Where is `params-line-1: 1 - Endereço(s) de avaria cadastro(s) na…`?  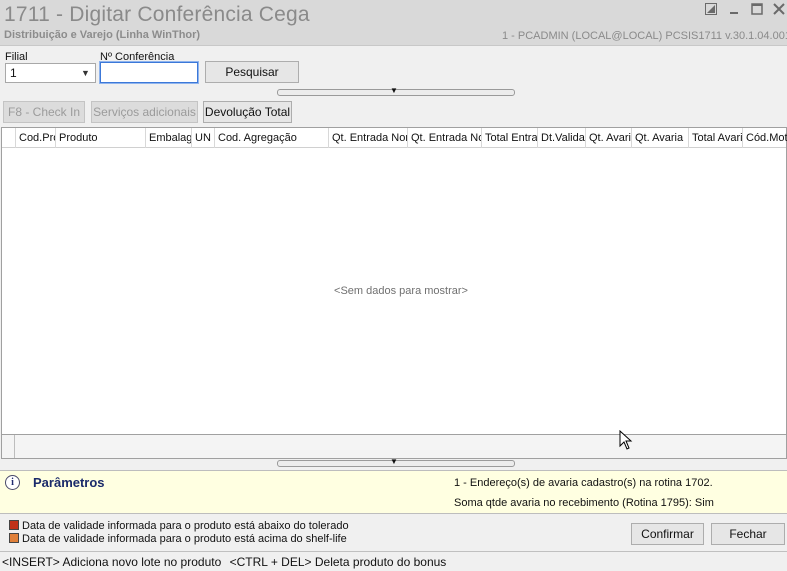 params-line-1: 1 - Endereço(s) de avaria cadastro(s) na… is located at coordinates (583, 483).